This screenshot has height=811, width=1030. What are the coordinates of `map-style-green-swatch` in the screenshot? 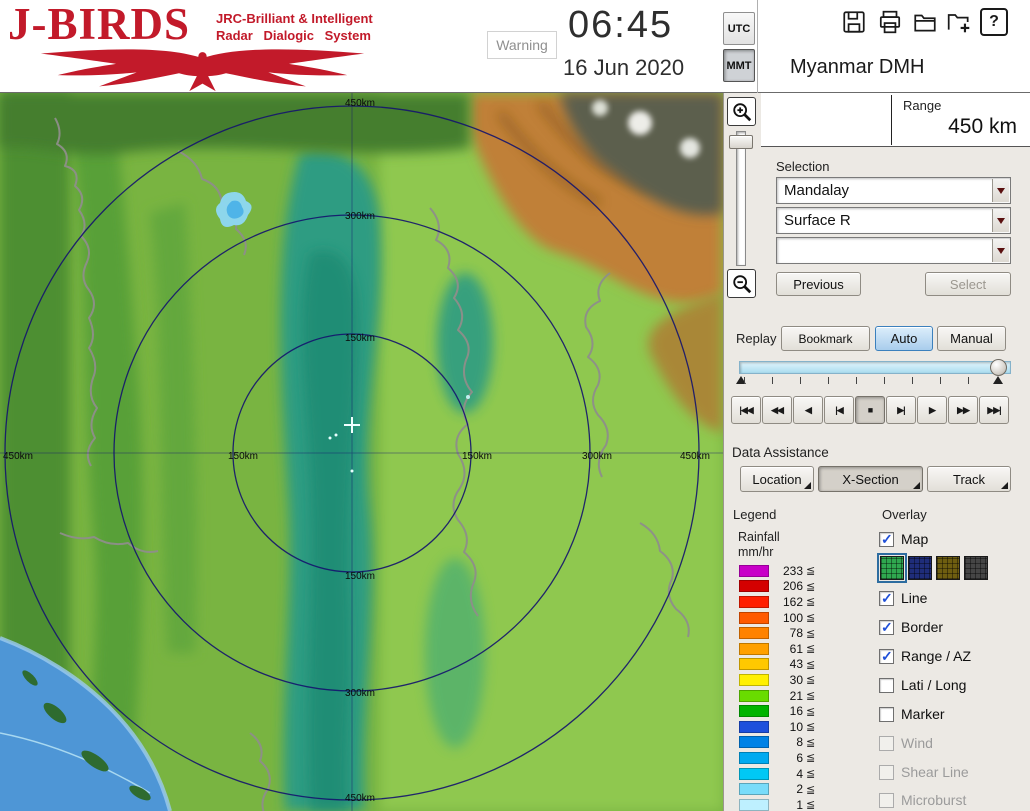 It's located at (892, 568).